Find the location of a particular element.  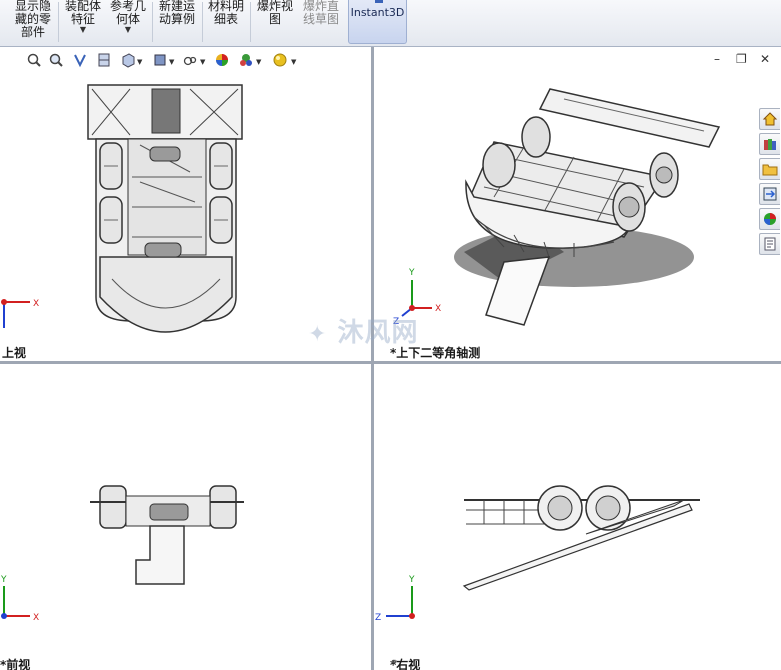

viewport-splitter-horizontal is located at coordinates (390, 362).